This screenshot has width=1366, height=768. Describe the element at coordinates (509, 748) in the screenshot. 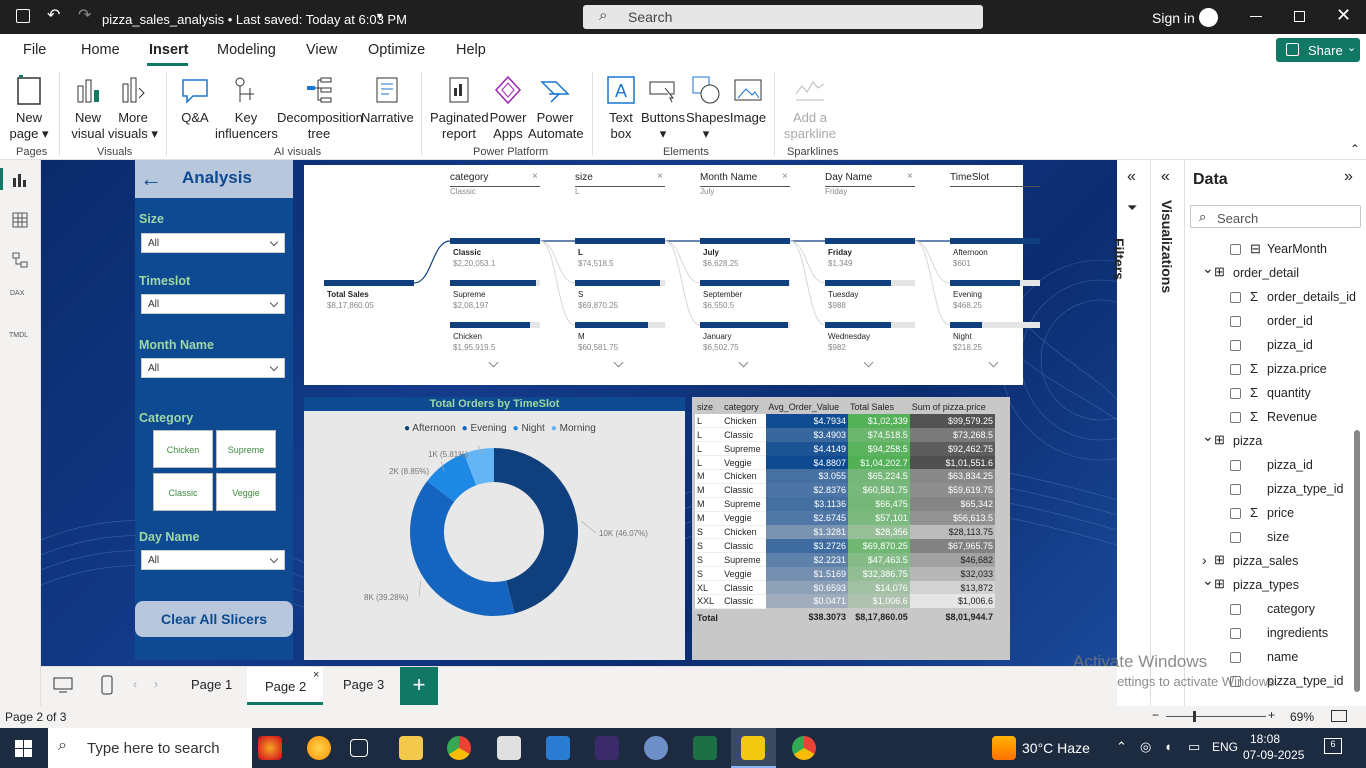

I see `notepad-icon` at that location.